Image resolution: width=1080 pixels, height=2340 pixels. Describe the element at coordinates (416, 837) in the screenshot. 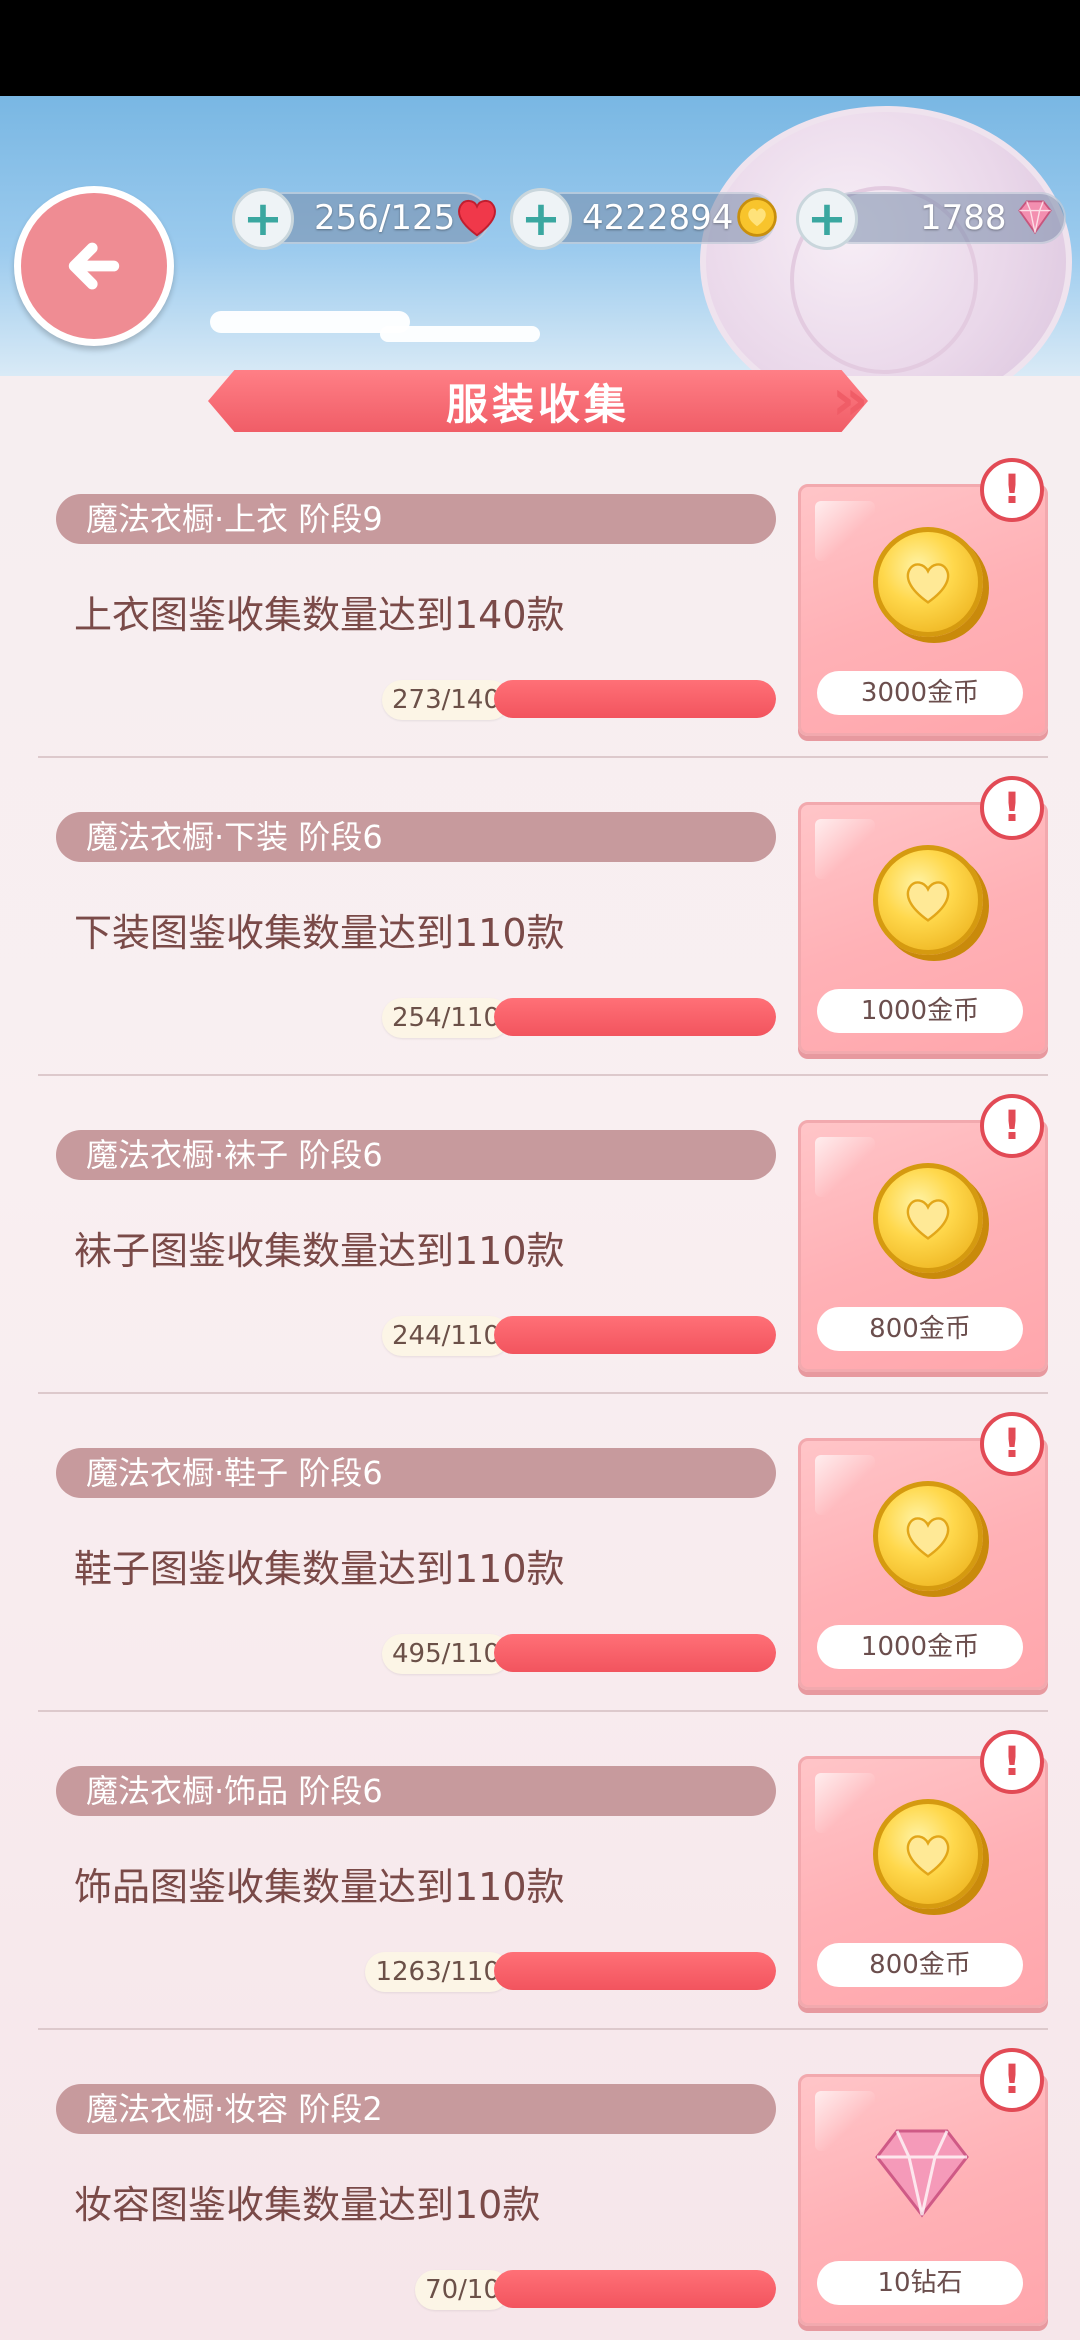

I see `task-header: 魔法衣橱·下装 阶段6` at that location.